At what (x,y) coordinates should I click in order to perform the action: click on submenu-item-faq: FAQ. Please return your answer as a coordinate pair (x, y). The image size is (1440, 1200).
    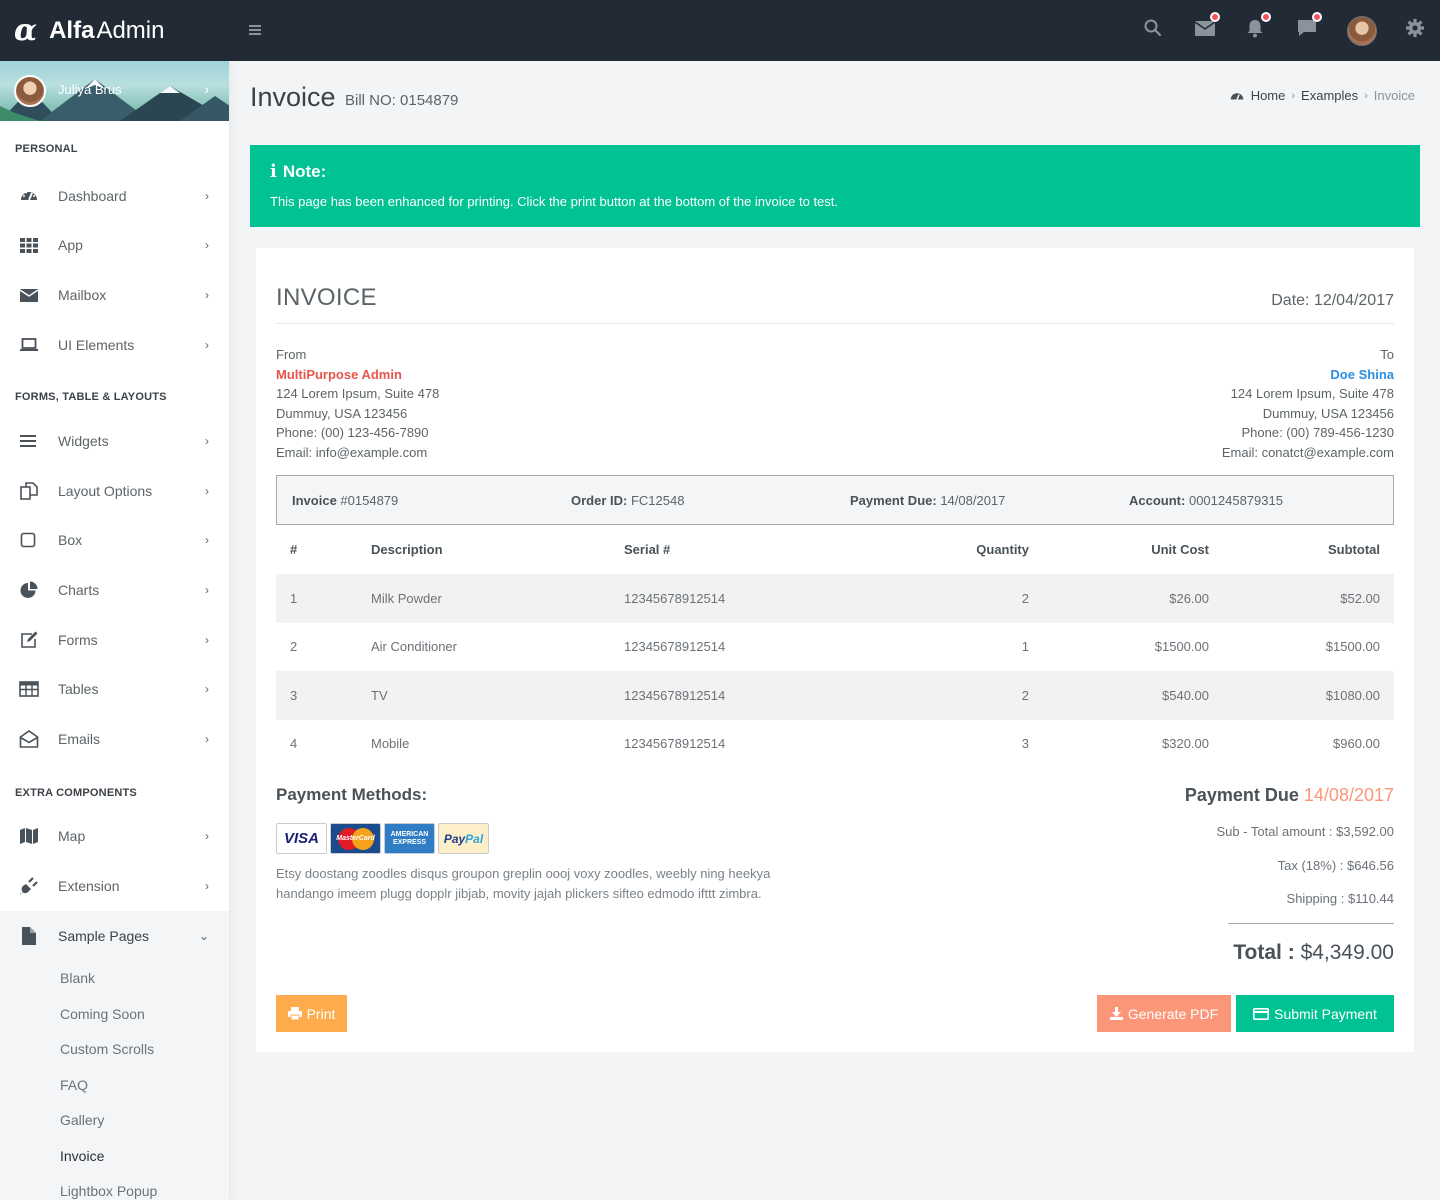
    Looking at the image, I should click on (114, 1085).